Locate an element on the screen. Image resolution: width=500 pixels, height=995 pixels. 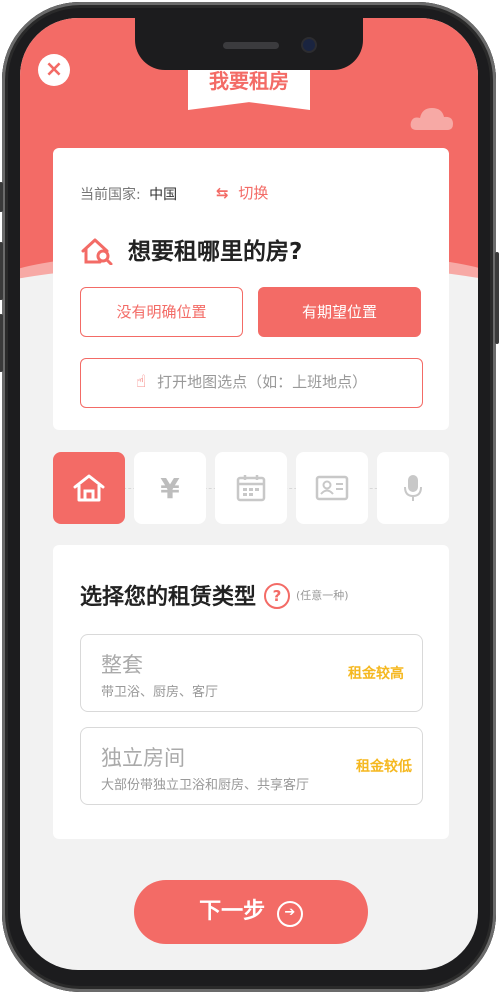
close-icon: × is located at coordinates (54, 69).